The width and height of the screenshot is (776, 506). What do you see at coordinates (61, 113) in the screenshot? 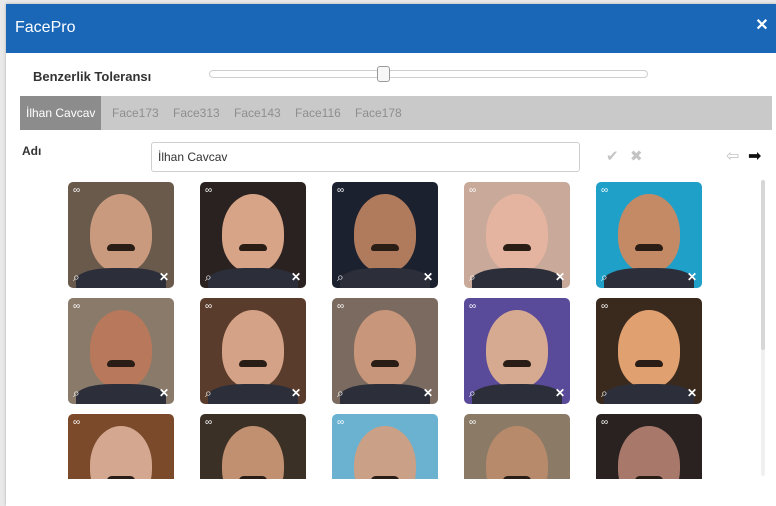
I see `tab-ilhan-cavcav: İlhan Cavcav` at bounding box center [61, 113].